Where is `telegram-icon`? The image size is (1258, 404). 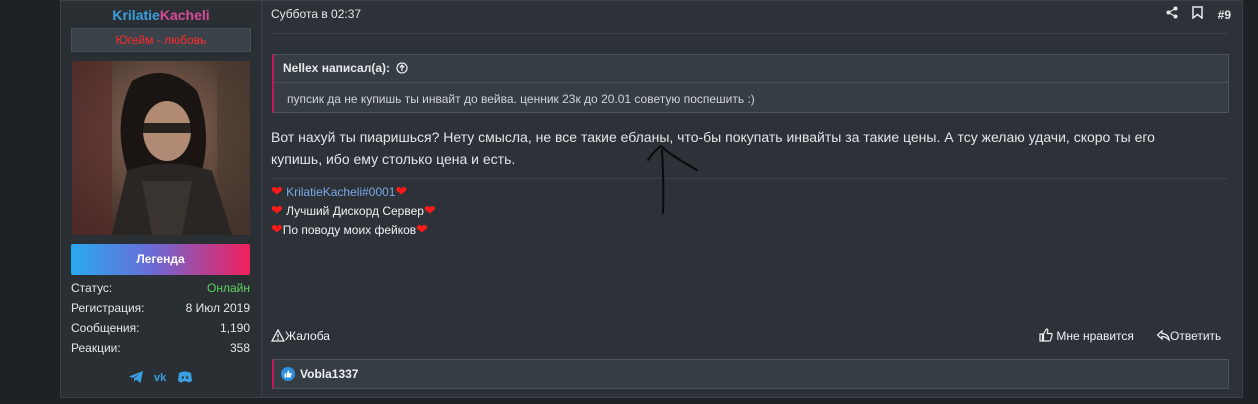 telegram-icon is located at coordinates (136, 377).